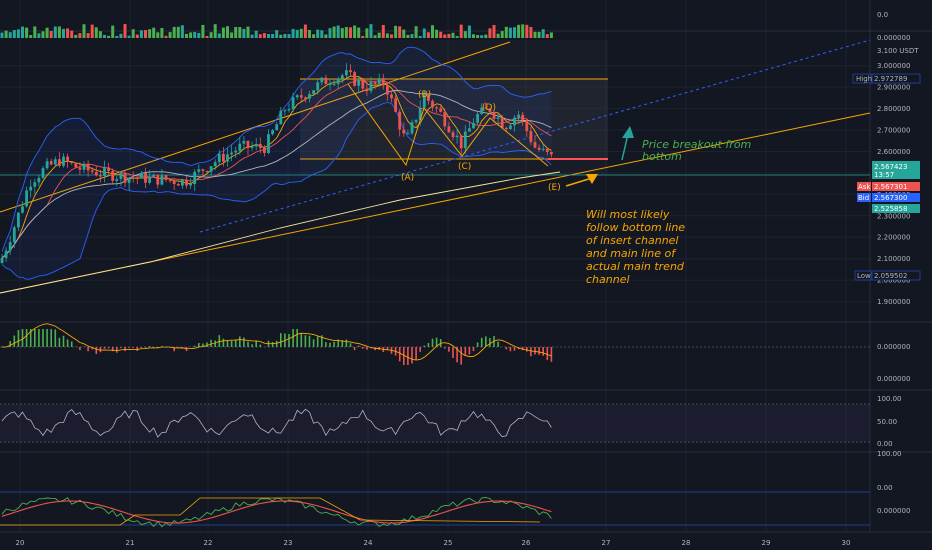 Image resolution: width=932 pixels, height=550 pixels. I want to click on oscillator-tick-label: 0.000000, so click(893, 379).